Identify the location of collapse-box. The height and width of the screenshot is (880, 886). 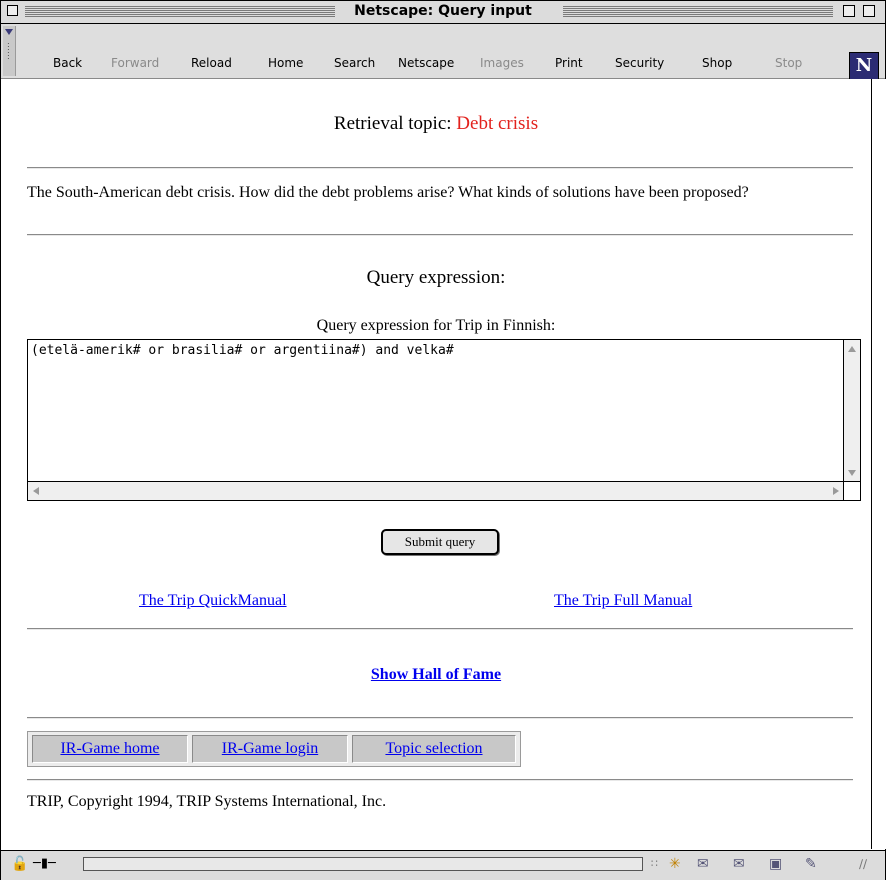
(869, 11).